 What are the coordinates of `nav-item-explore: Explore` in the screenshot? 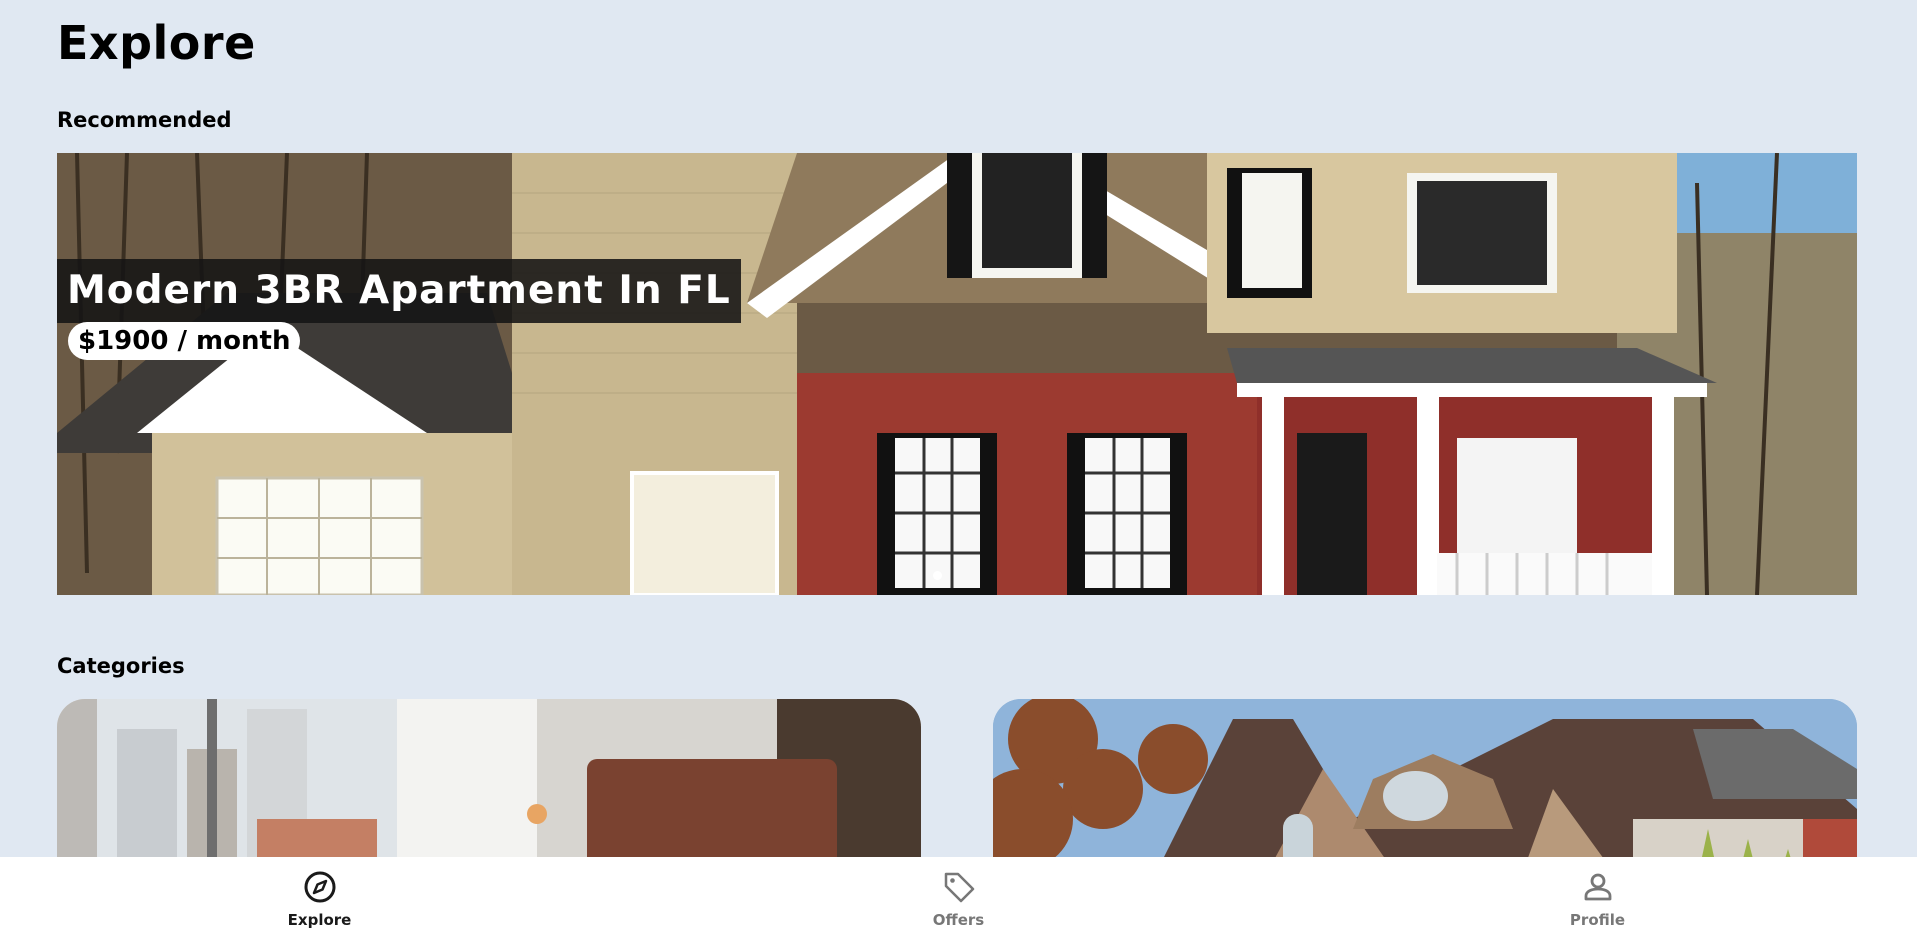 It's located at (320, 899).